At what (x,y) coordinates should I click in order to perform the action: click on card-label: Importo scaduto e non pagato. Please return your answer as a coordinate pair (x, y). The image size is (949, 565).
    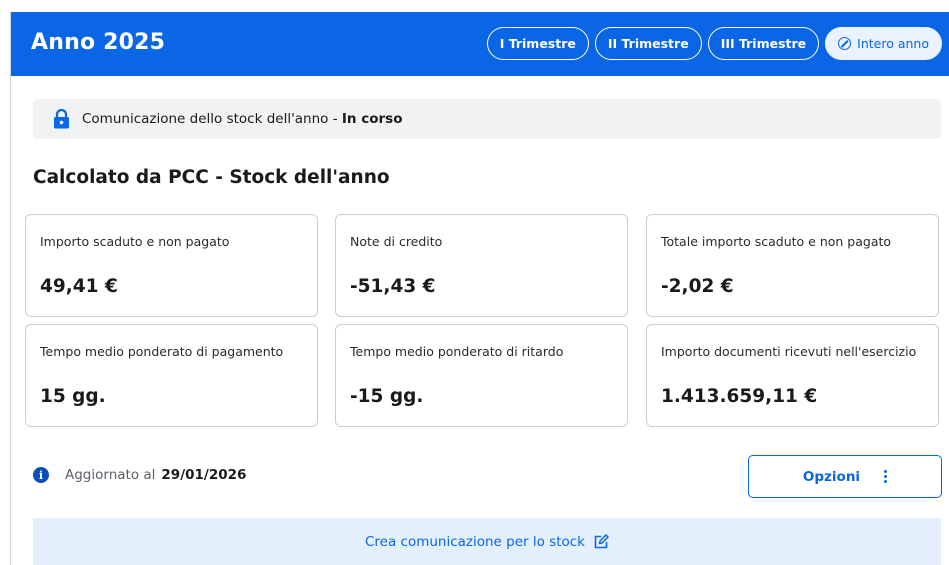
    Looking at the image, I should click on (135, 241).